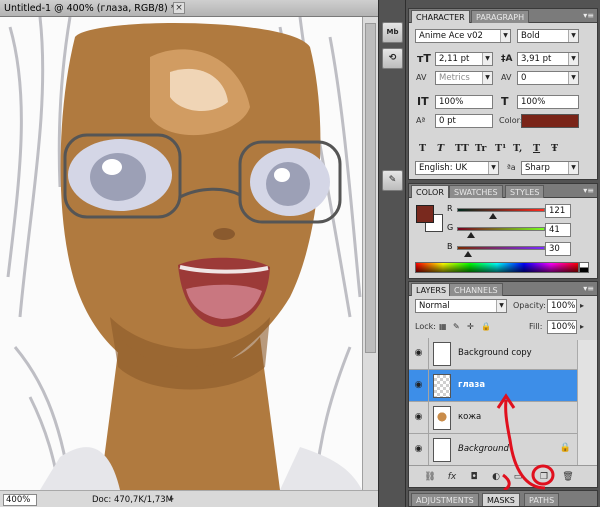 Image resolution: width=600 pixels, height=507 pixels. Describe the element at coordinates (525, 442) in the screenshot. I see `red-arrow-annotation` at that location.